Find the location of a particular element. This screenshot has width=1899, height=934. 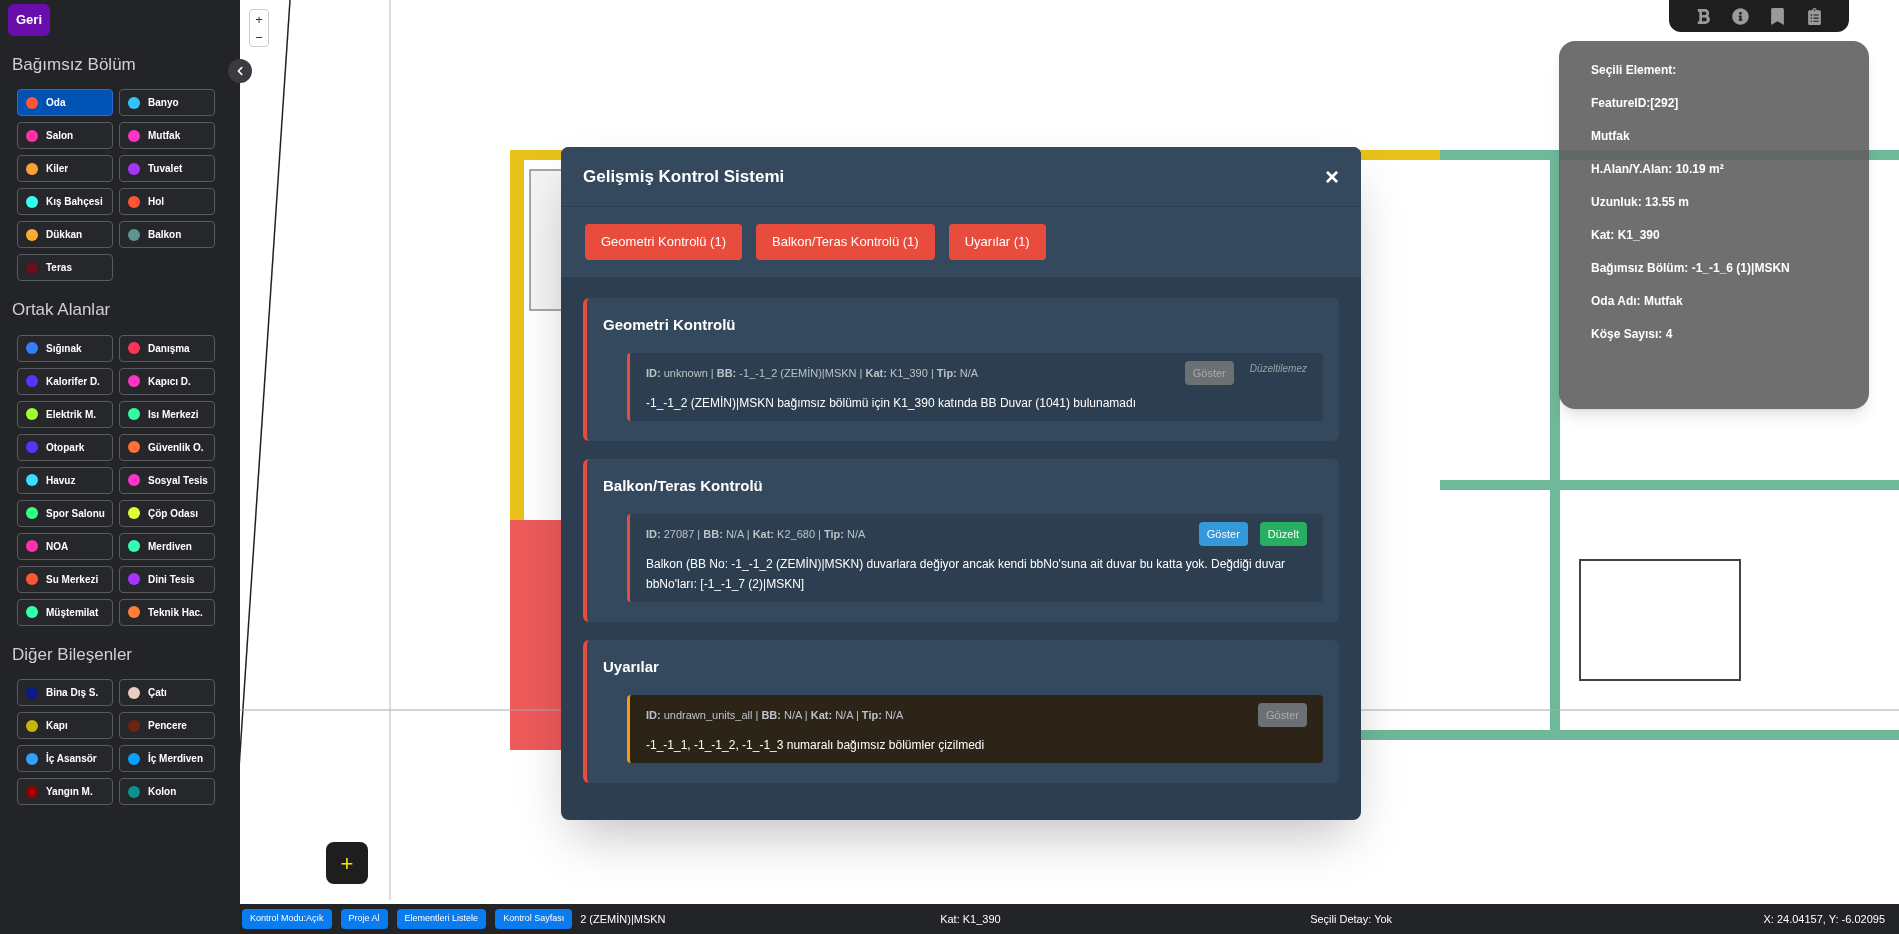

category-button: Müştemilat is located at coordinates (65, 612).